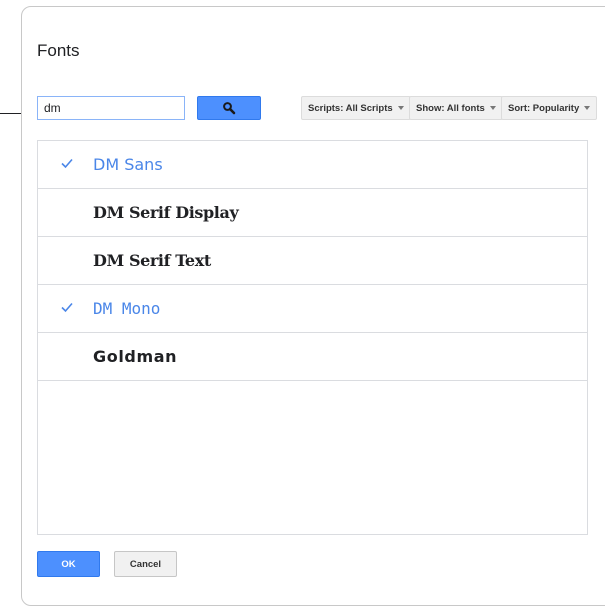 Image resolution: width=605 pixels, height=606 pixels. What do you see at coordinates (312, 165) in the screenshot?
I see `font-item-dm-sans: DM Sans` at bounding box center [312, 165].